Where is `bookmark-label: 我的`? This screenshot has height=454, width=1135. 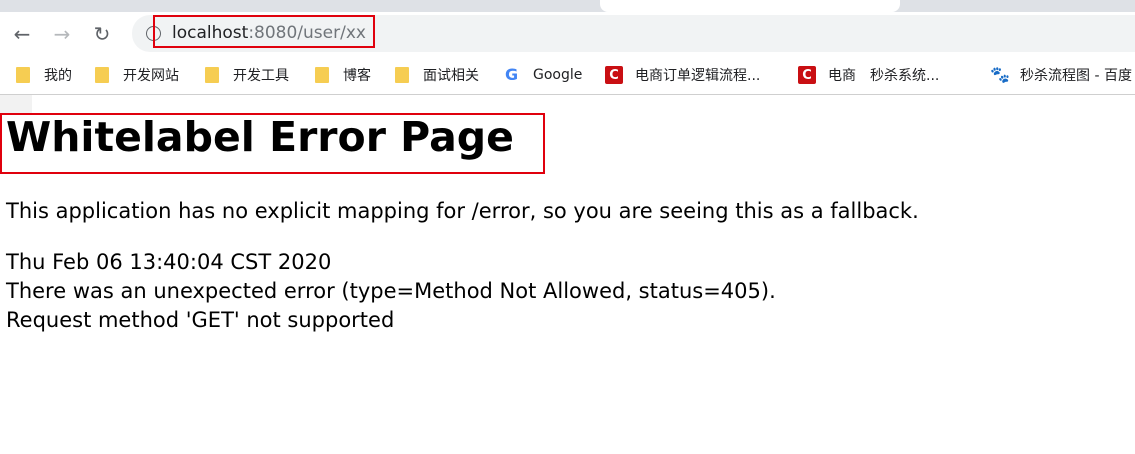 bookmark-label: 我的 is located at coordinates (58, 76).